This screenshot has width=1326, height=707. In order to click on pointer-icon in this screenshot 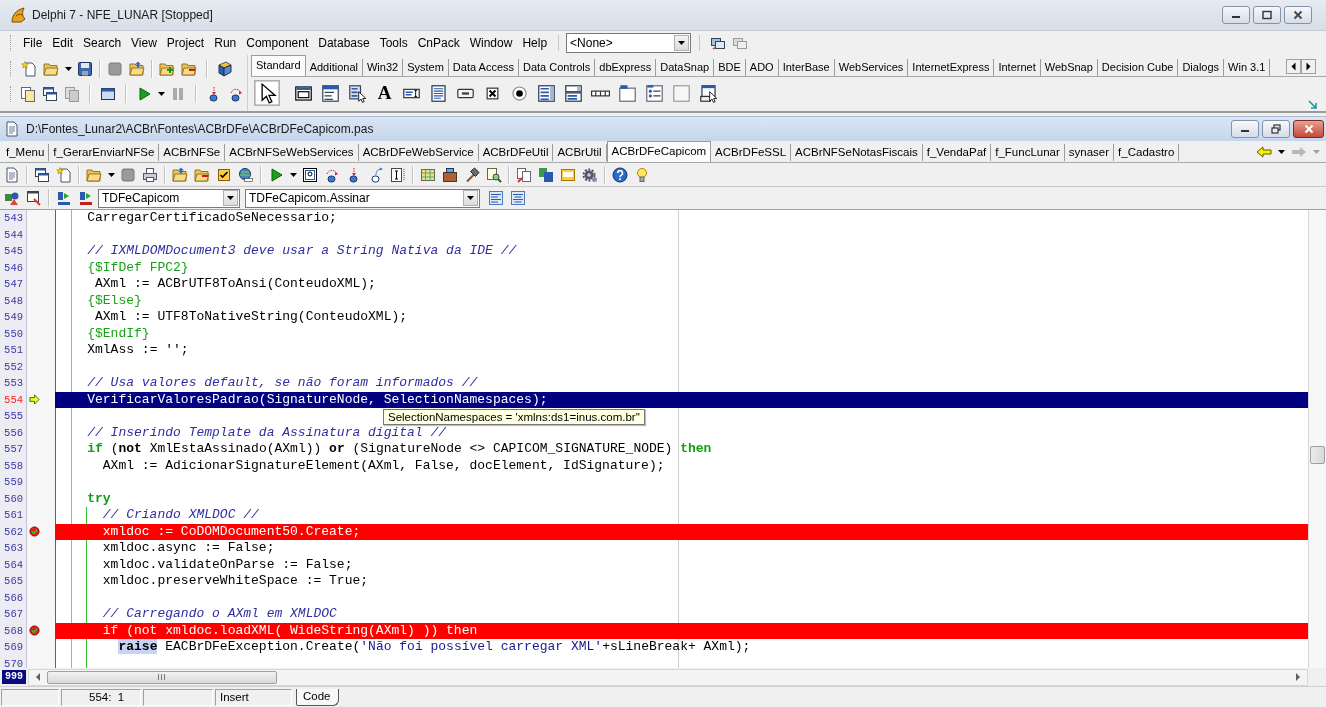, I will do `click(267, 93)`.